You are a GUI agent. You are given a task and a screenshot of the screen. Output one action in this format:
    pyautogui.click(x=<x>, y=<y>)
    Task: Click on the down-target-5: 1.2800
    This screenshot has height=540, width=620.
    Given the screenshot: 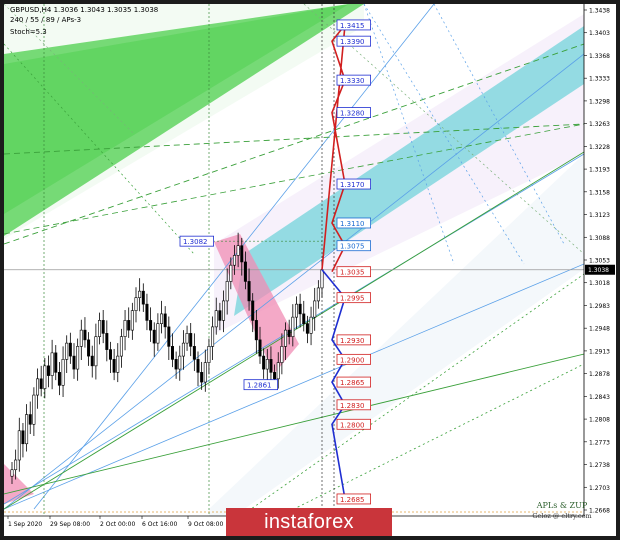 What is the action you would take?
    pyautogui.click(x=353, y=424)
    